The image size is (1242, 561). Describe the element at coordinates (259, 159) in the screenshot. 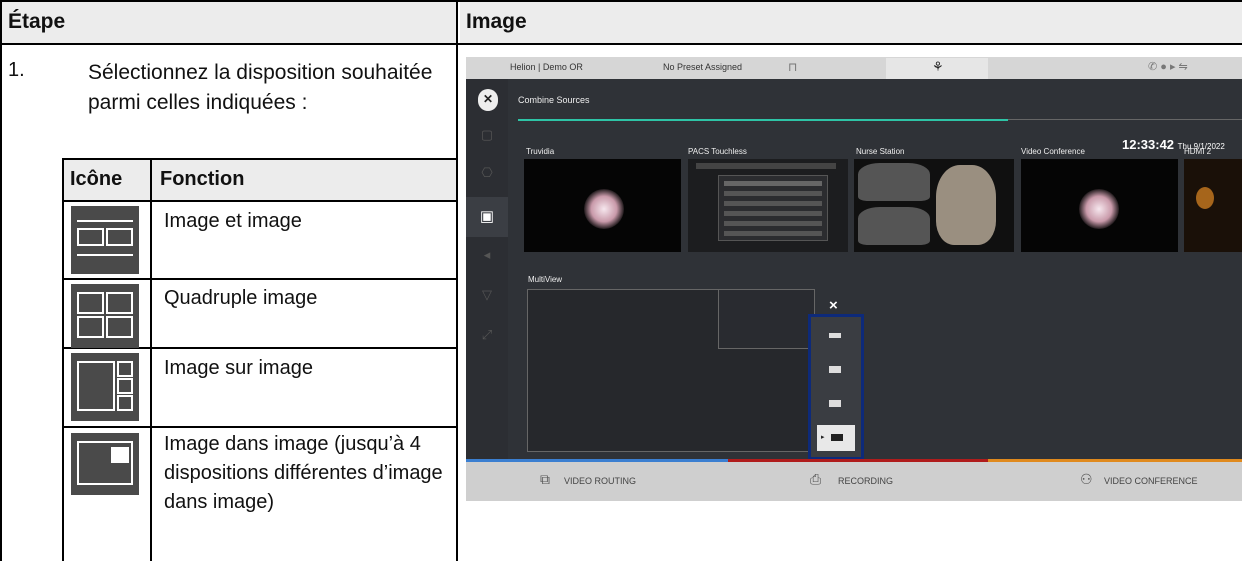

I see `inner-border-top` at that location.